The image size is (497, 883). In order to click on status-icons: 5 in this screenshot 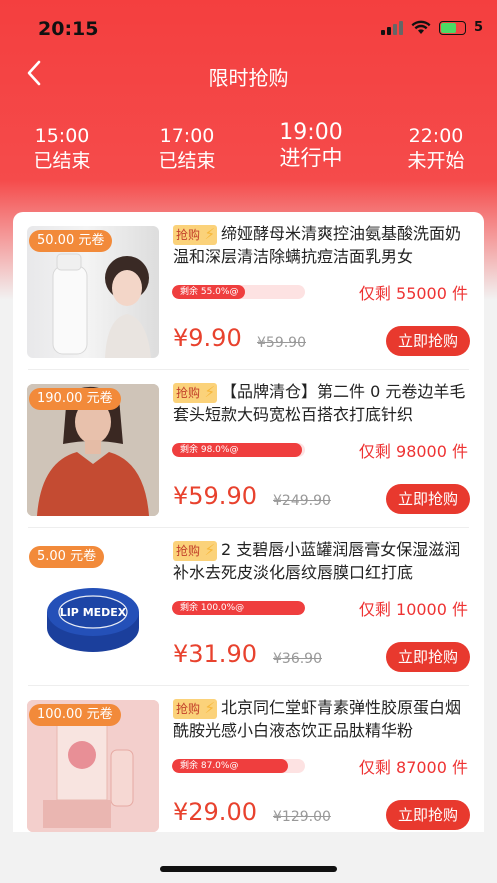, I will do `click(431, 27)`.